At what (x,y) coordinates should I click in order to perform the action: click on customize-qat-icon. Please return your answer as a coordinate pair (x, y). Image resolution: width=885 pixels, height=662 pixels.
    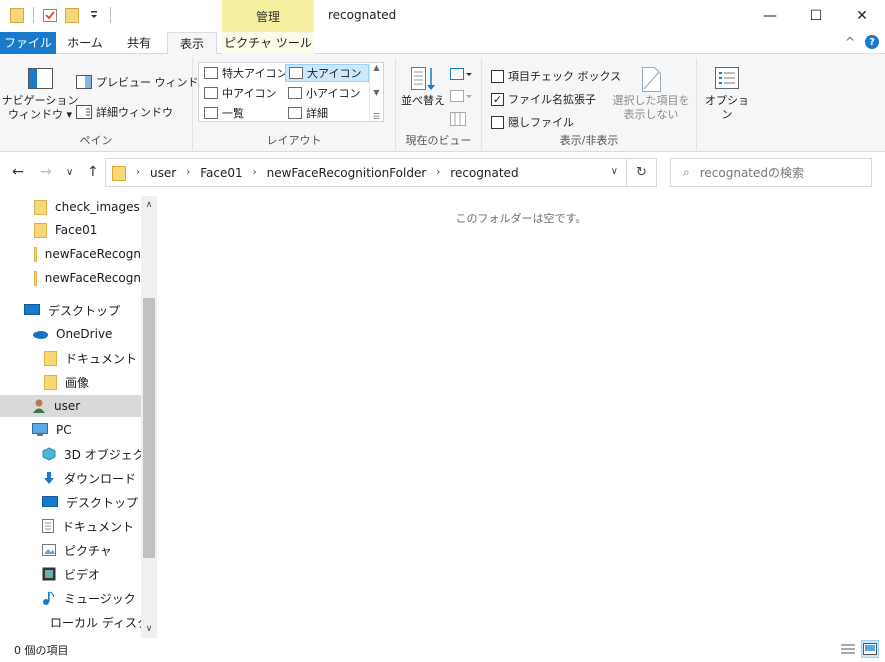
    Looking at the image, I should click on (94, 15).